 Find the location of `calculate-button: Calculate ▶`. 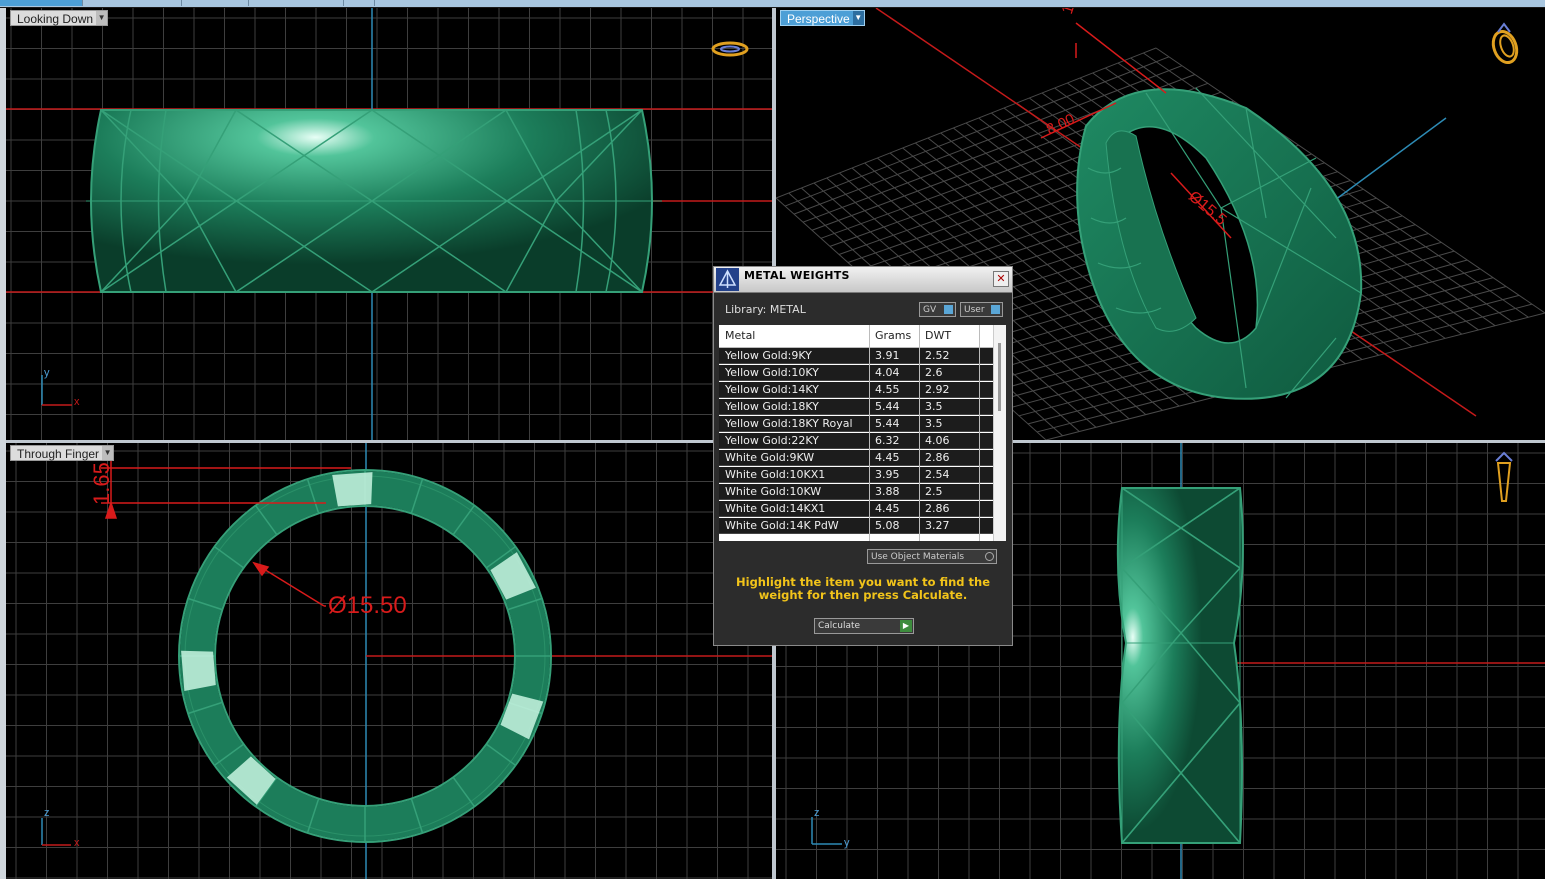

calculate-button: Calculate ▶ is located at coordinates (864, 626).